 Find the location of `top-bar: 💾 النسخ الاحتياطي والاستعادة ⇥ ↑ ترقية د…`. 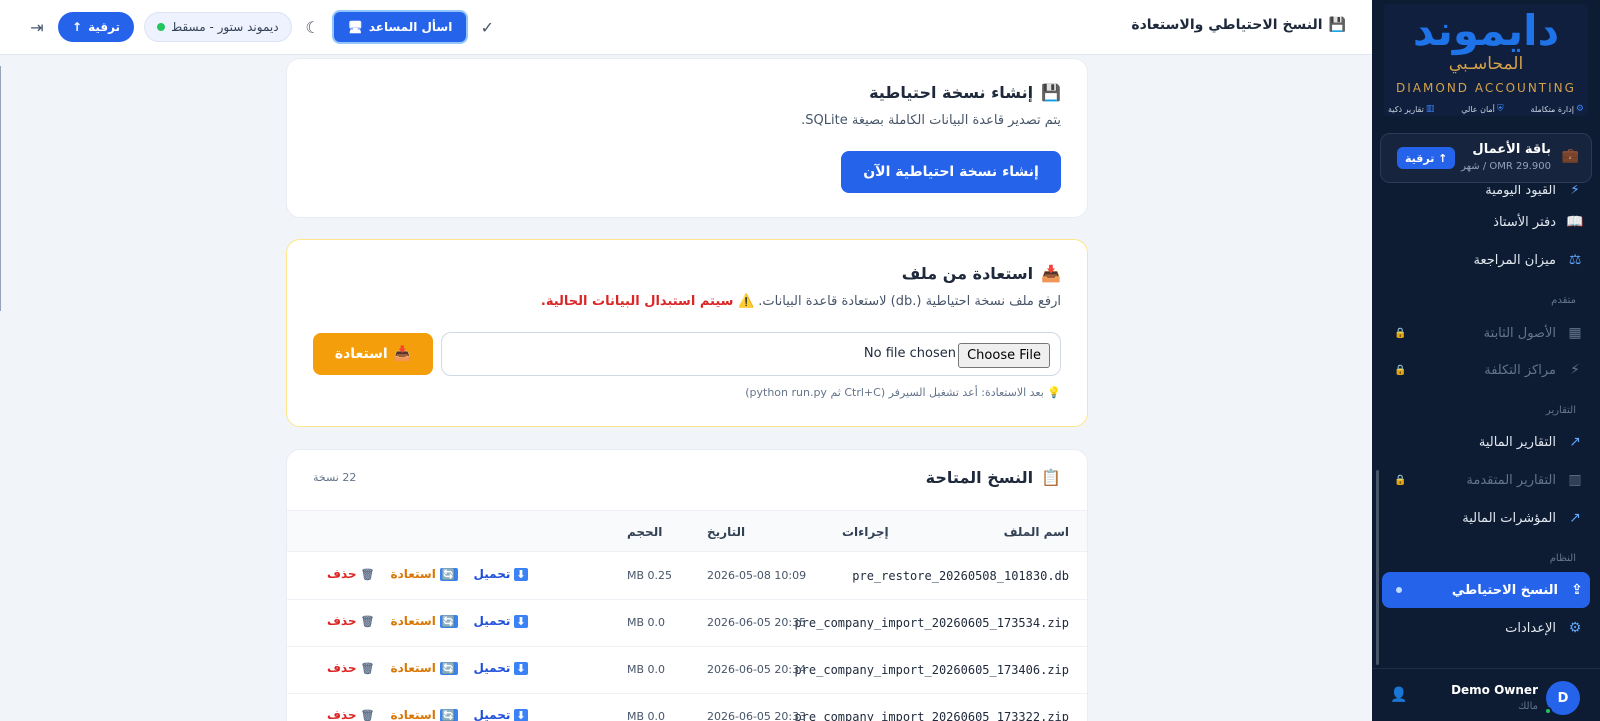

top-bar: 💾 النسخ الاحتياطي والاستعادة ⇥ ↑ ترقية د… is located at coordinates (686, 27).